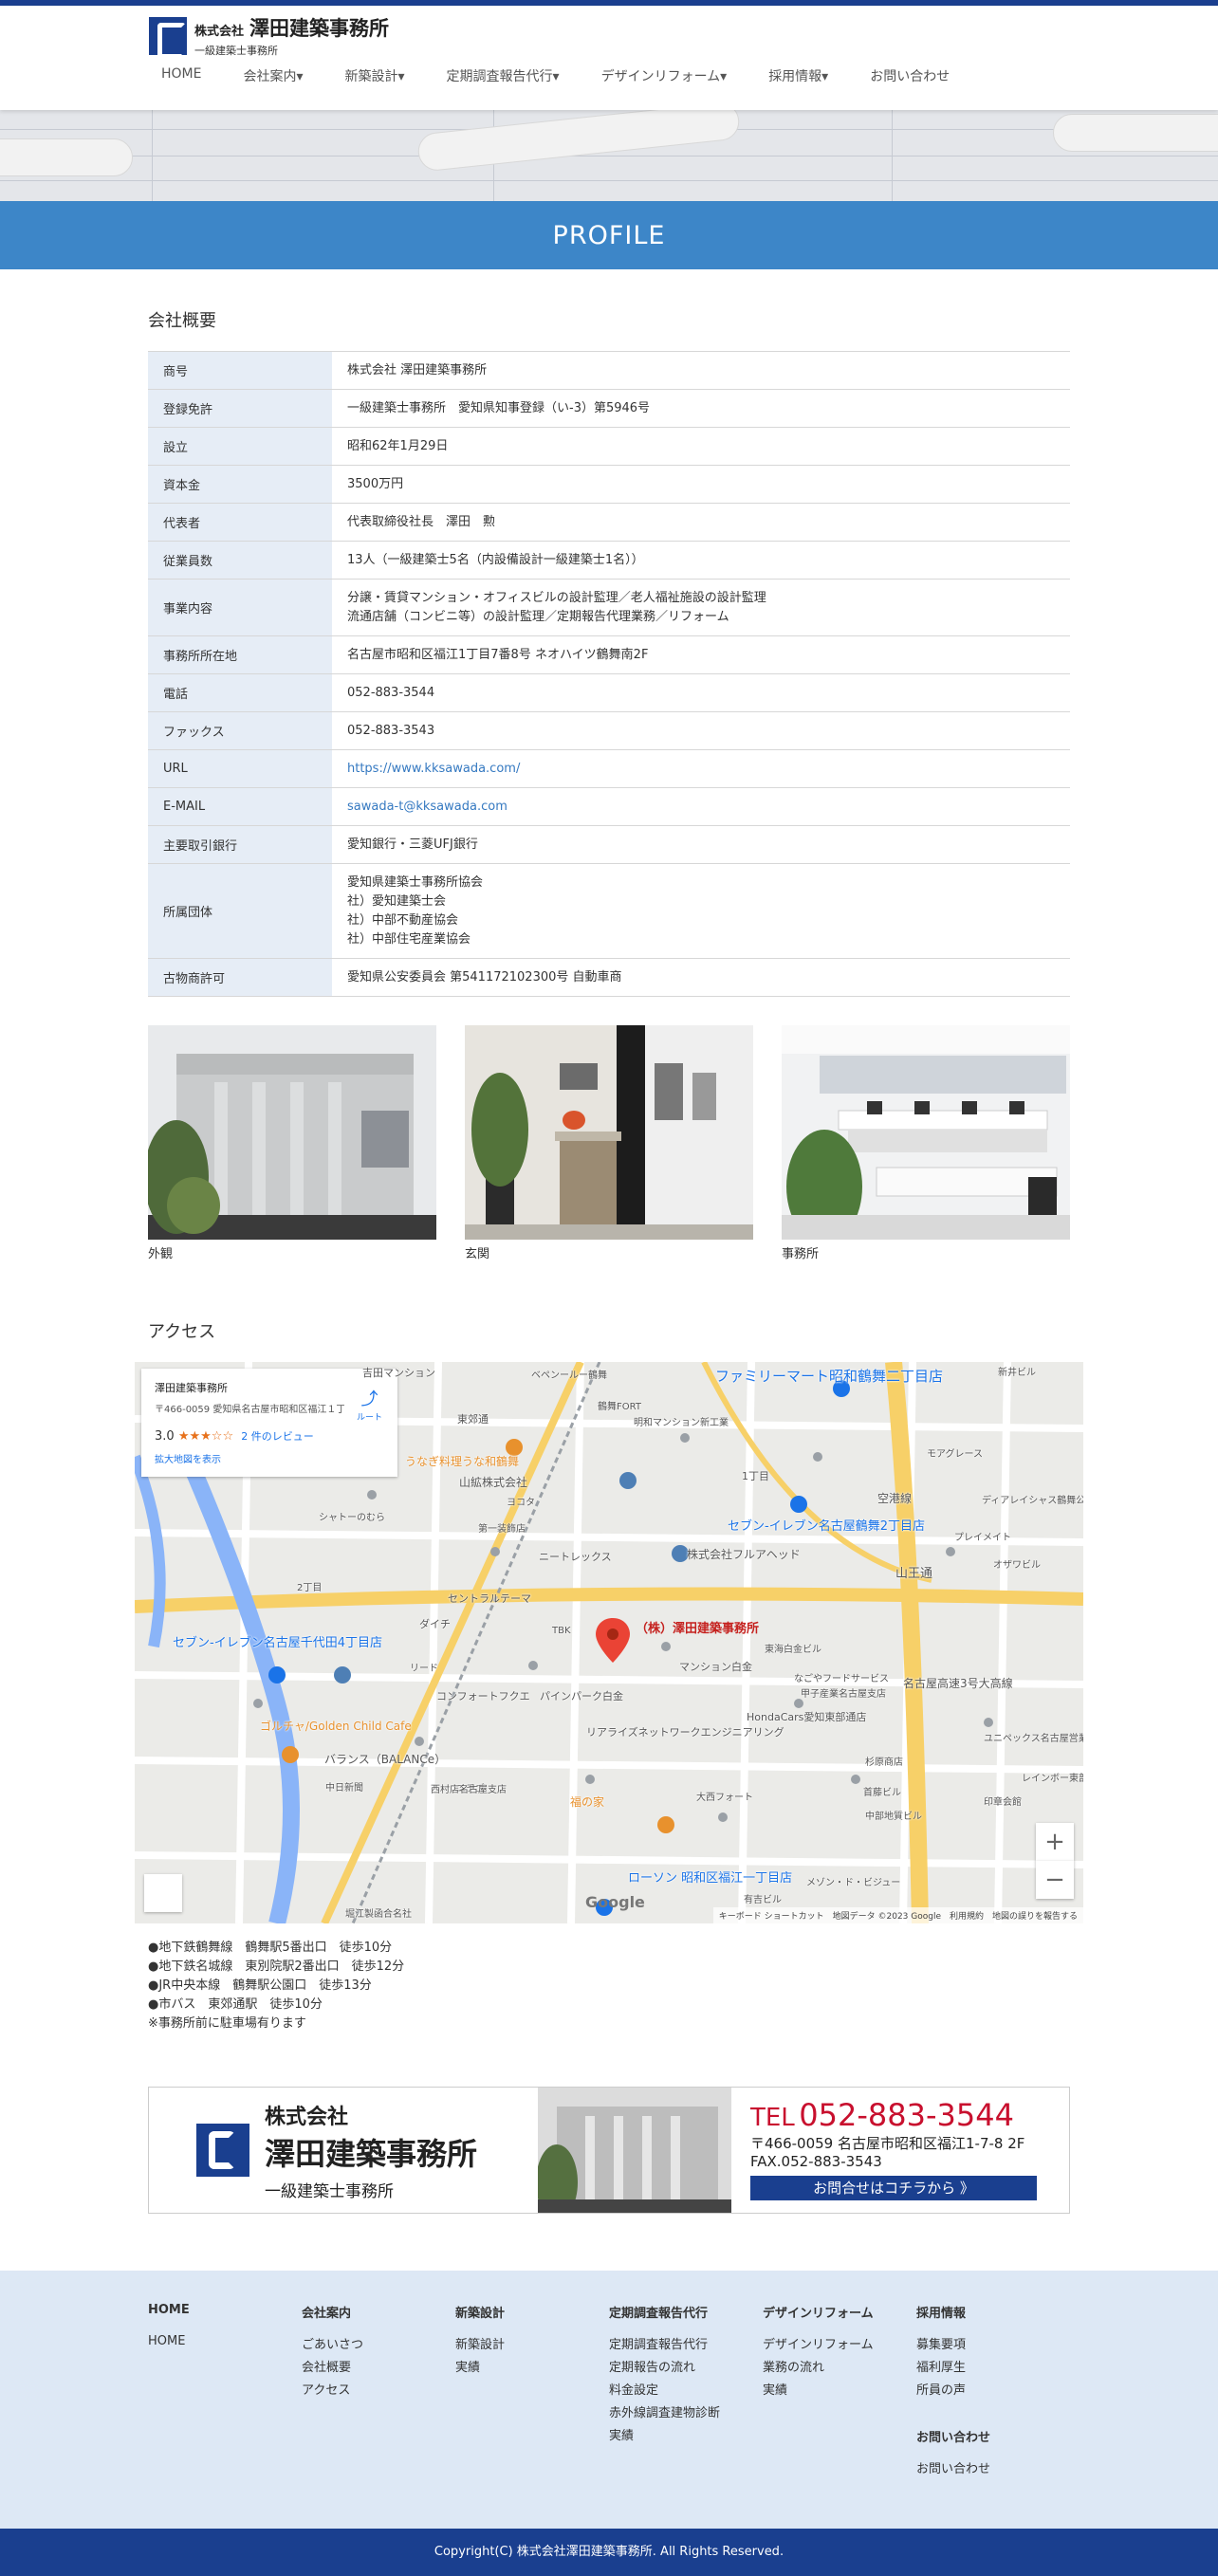 The image size is (1218, 2576). I want to click on footer-link: 福利厚生, so click(993, 2368).